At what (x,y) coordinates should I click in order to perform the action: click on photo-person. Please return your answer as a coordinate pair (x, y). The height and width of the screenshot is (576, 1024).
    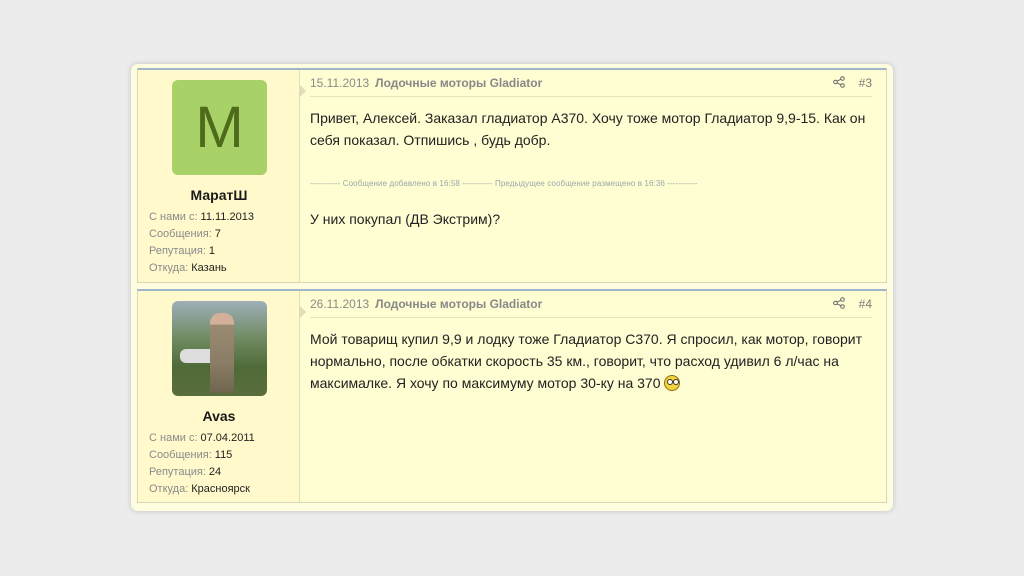
    Looking at the image, I should click on (222, 353).